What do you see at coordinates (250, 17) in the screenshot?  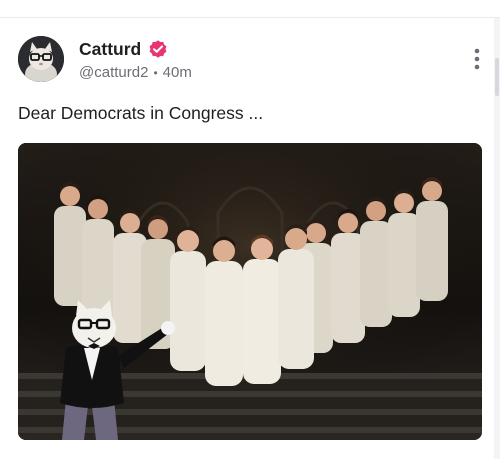 I see `top-divider` at bounding box center [250, 17].